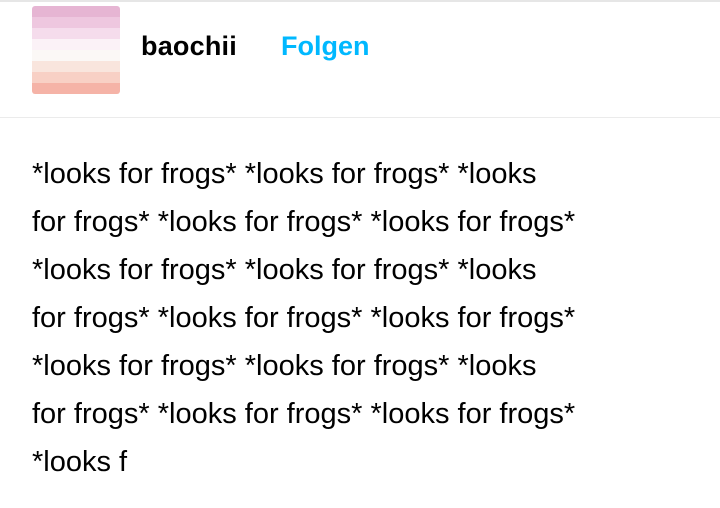 Image resolution: width=720 pixels, height=508 pixels. Describe the element at coordinates (80, 462) in the screenshot. I see `post-text-line: *looks f` at that location.